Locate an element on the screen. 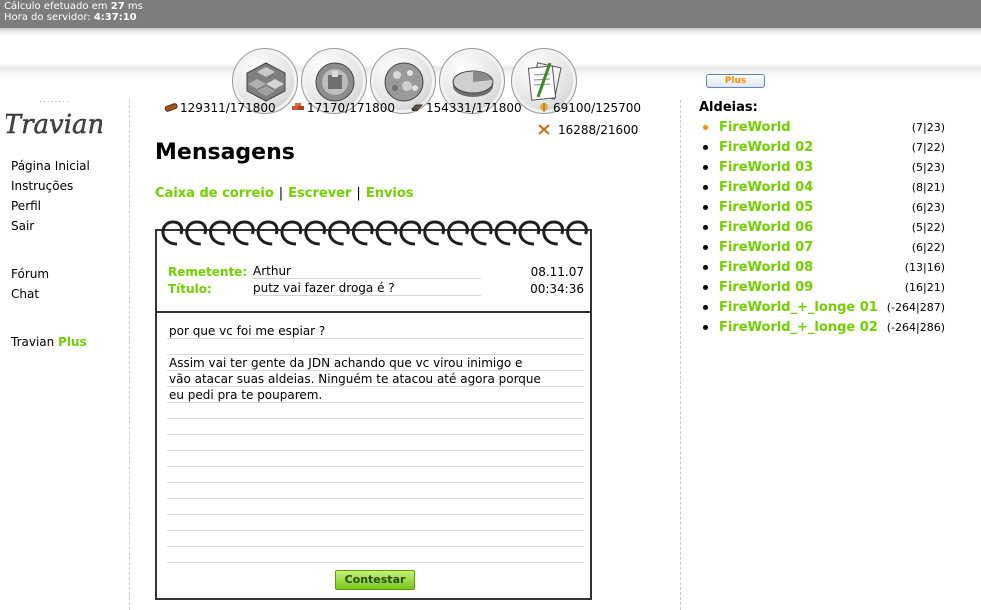 Image resolution: width=981 pixels, height=610 pixels. message-body-line: por que vc foi me espiar ? is located at coordinates (247, 331).